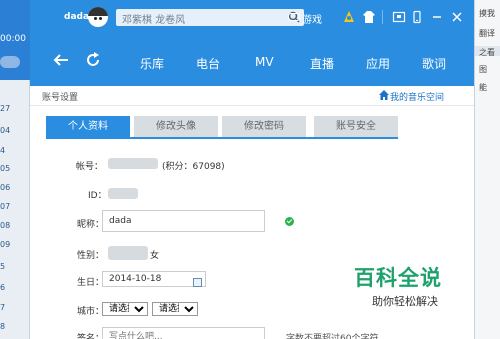 The image size is (500, 339). Describe the element at coordinates (123, 193) in the screenshot. I see `id-value-redacted` at that location.